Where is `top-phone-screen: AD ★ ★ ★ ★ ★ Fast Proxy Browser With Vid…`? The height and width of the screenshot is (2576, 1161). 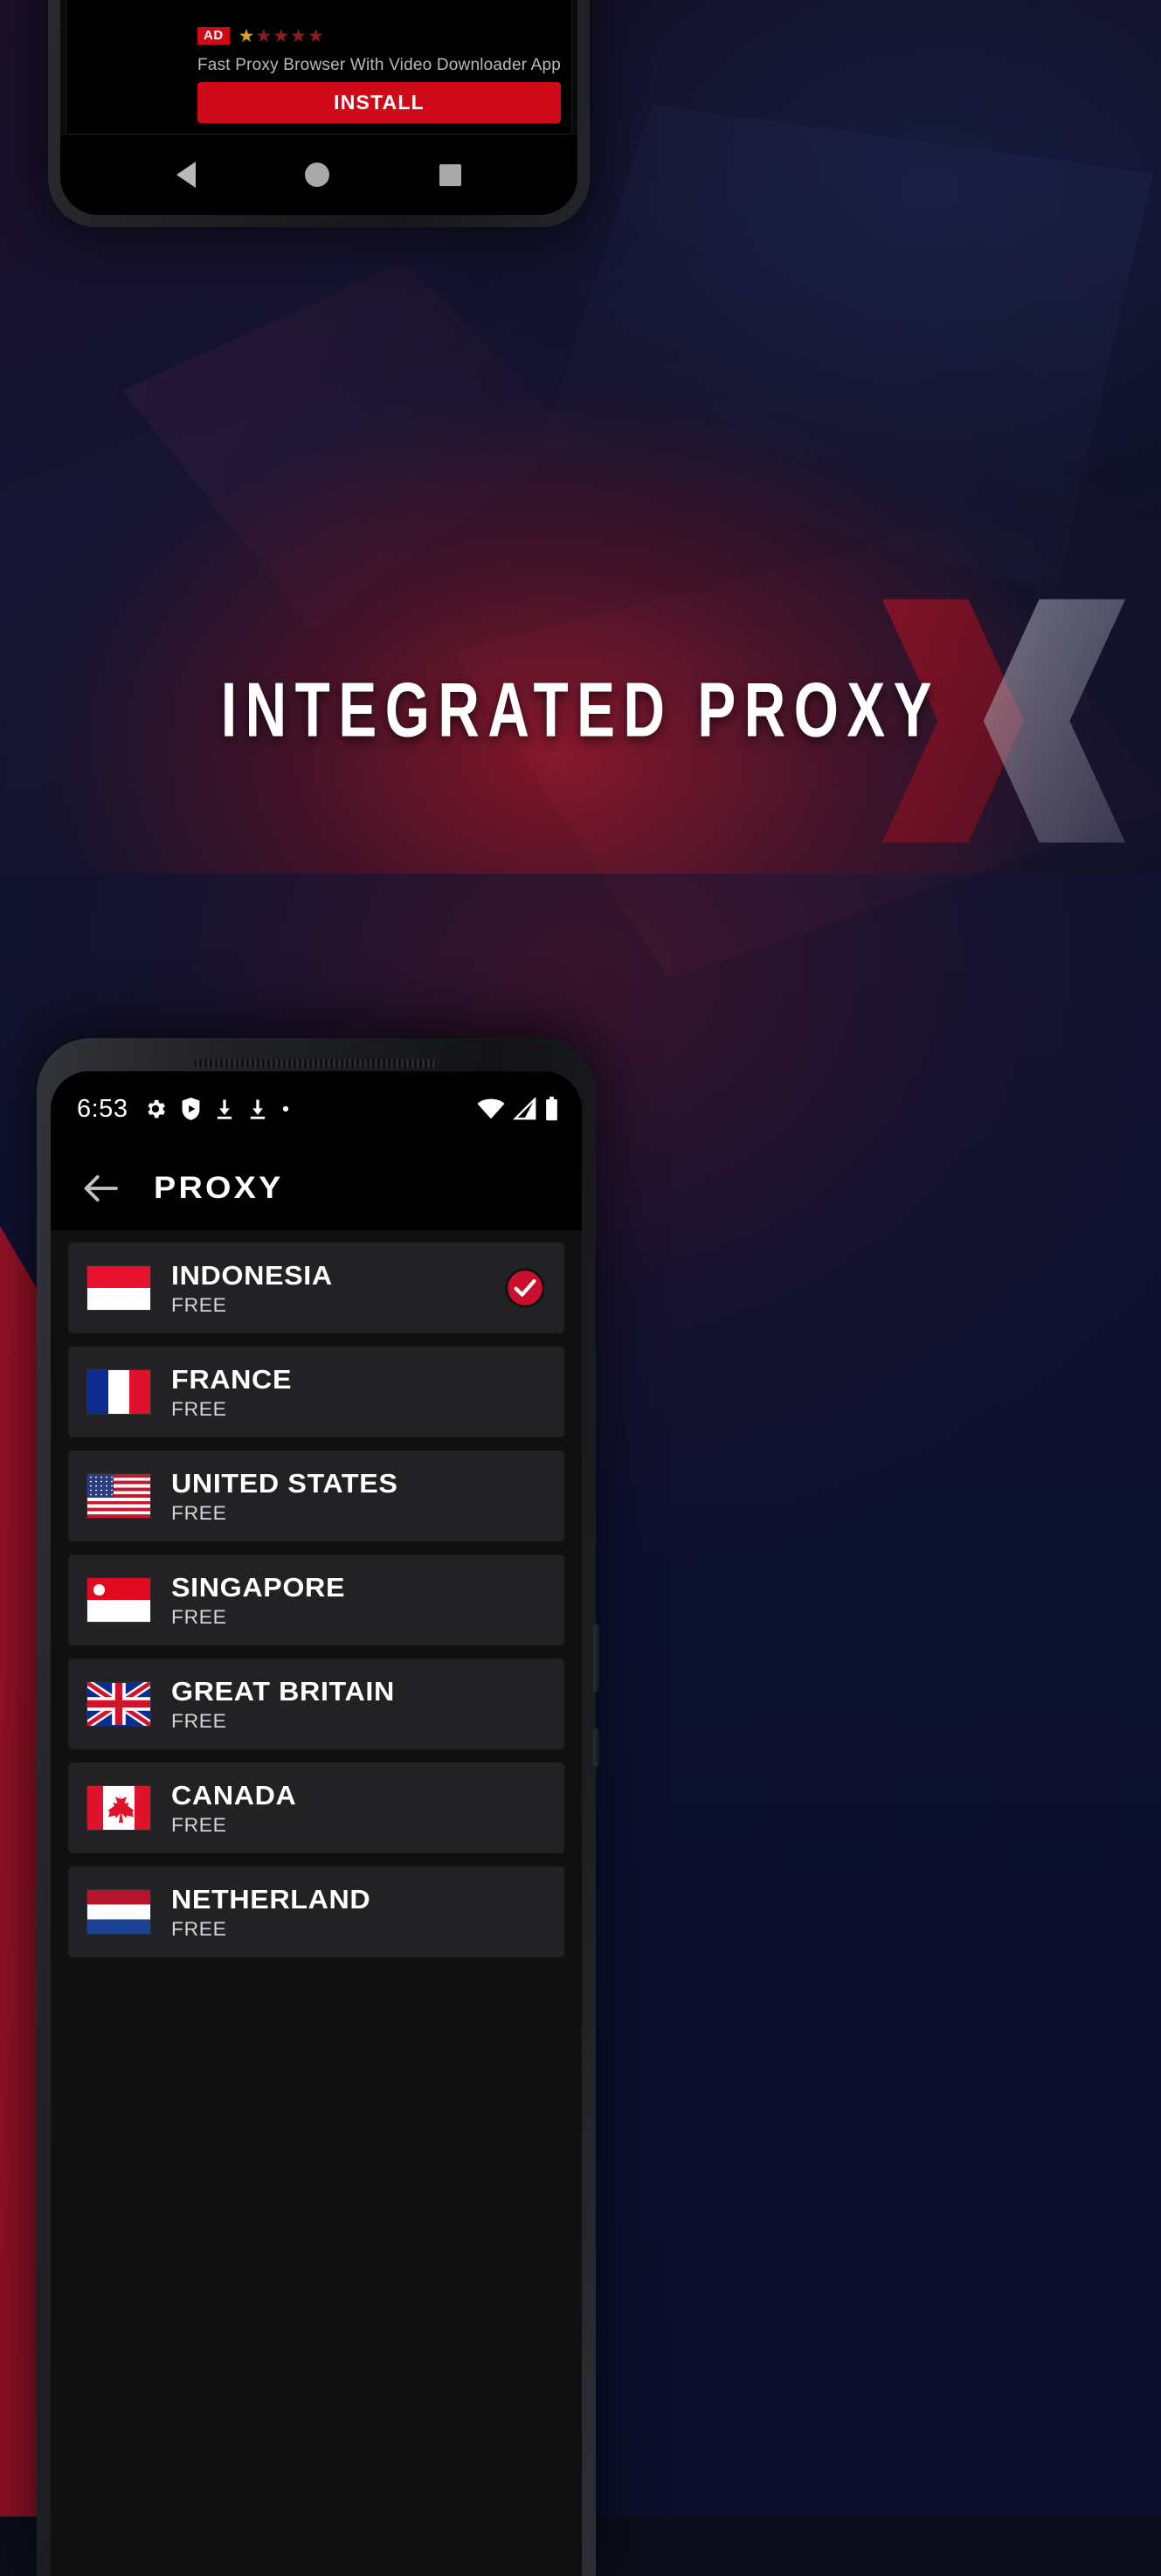
top-phone-screen: AD ★ ★ ★ ★ ★ Fast Proxy Browser With Vid… is located at coordinates (318, 107).